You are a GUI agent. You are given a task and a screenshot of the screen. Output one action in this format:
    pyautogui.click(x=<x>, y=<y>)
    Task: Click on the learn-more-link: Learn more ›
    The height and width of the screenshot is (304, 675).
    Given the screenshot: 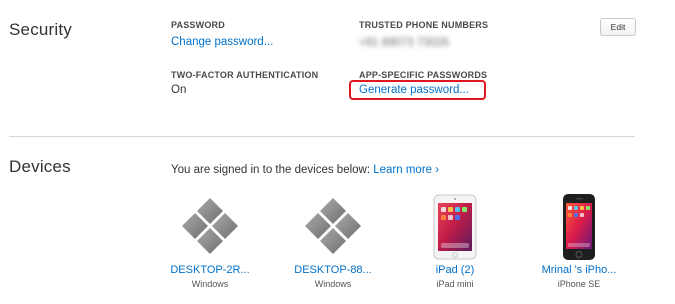 What is the action you would take?
    pyautogui.click(x=406, y=170)
    